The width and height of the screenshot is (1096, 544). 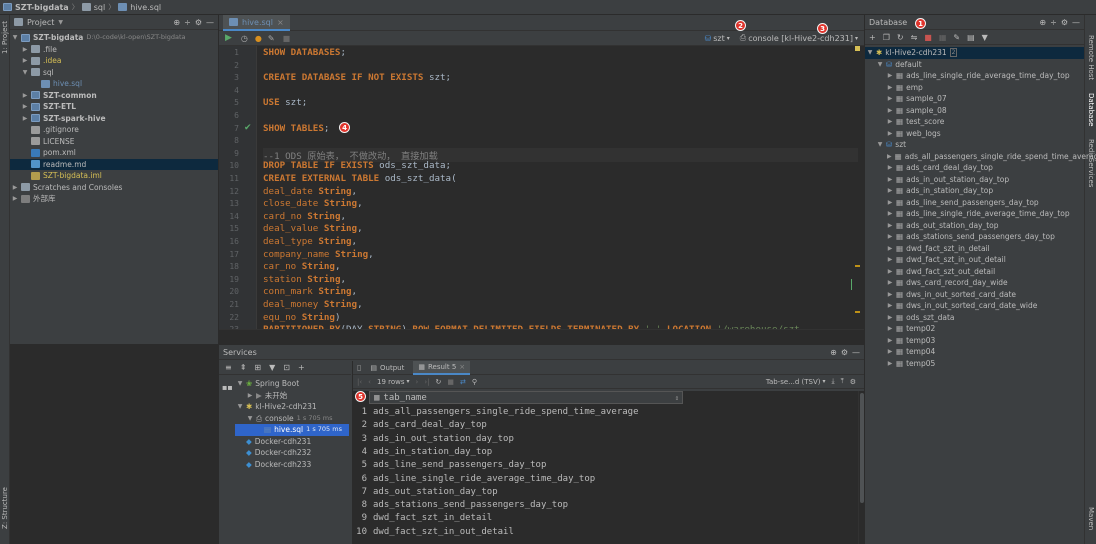 What do you see at coordinates (857, 48) in the screenshot?
I see `inspection-marker` at bounding box center [857, 48].